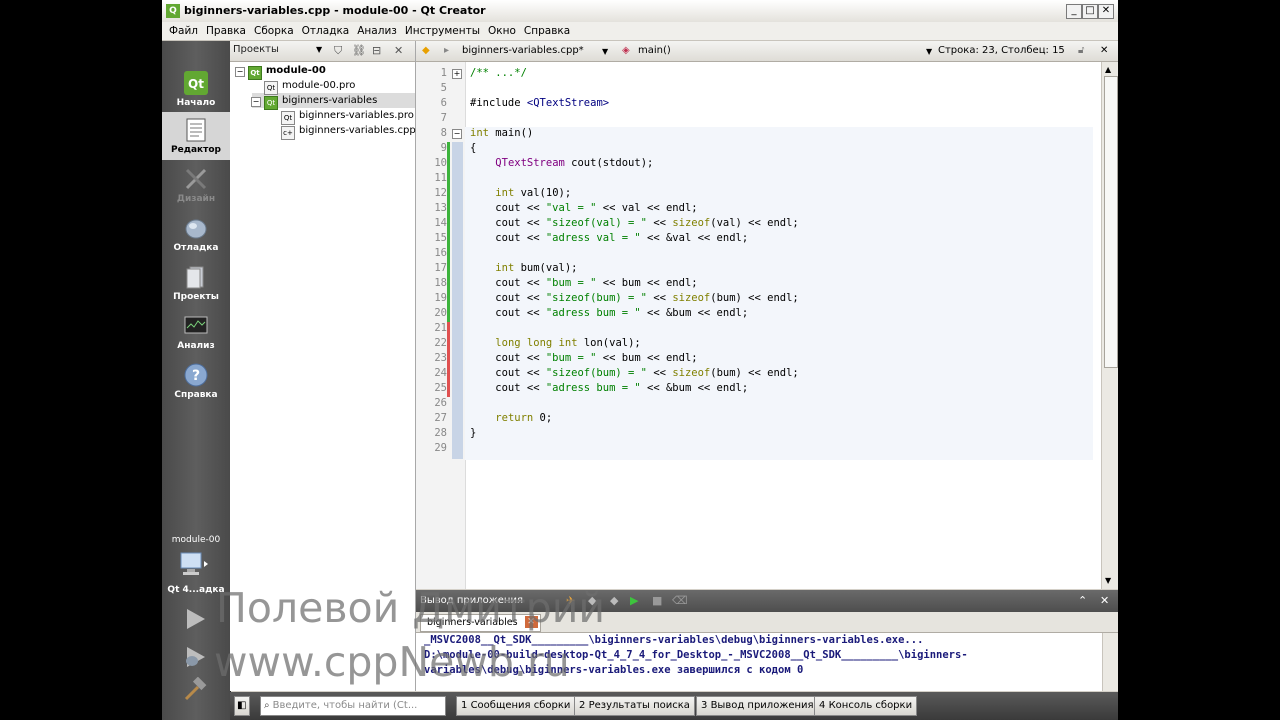 This screenshot has width=1280, height=720. I want to click on menu-analyze: Анализ, so click(377, 31).